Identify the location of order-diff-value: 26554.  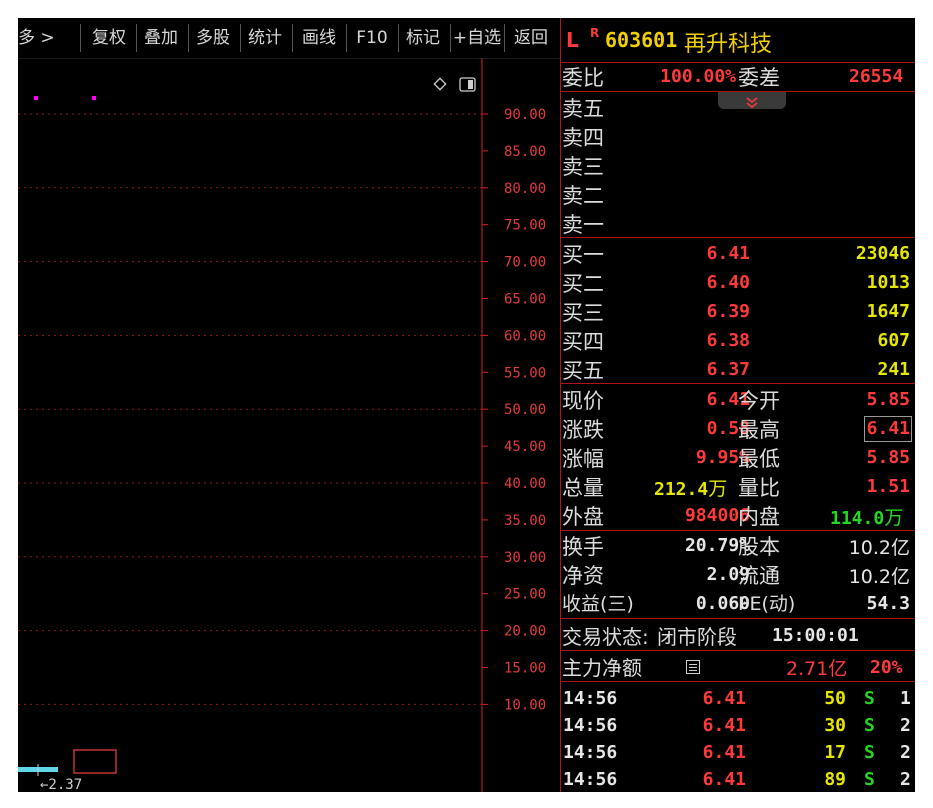
(876, 76).